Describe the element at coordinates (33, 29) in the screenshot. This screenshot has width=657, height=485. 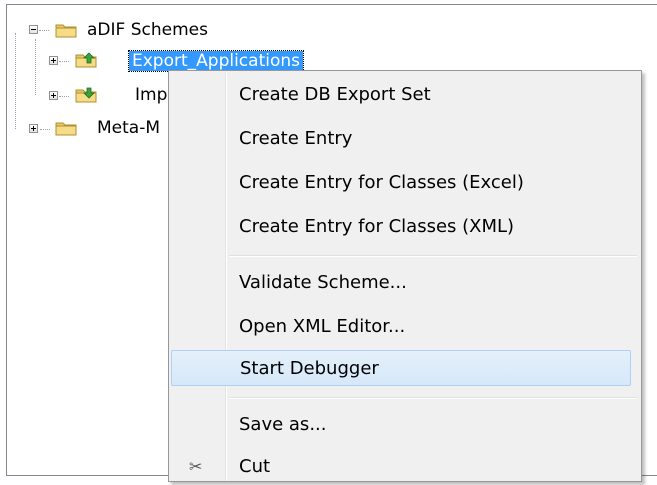
I see `tree-collapse-toggle` at that location.